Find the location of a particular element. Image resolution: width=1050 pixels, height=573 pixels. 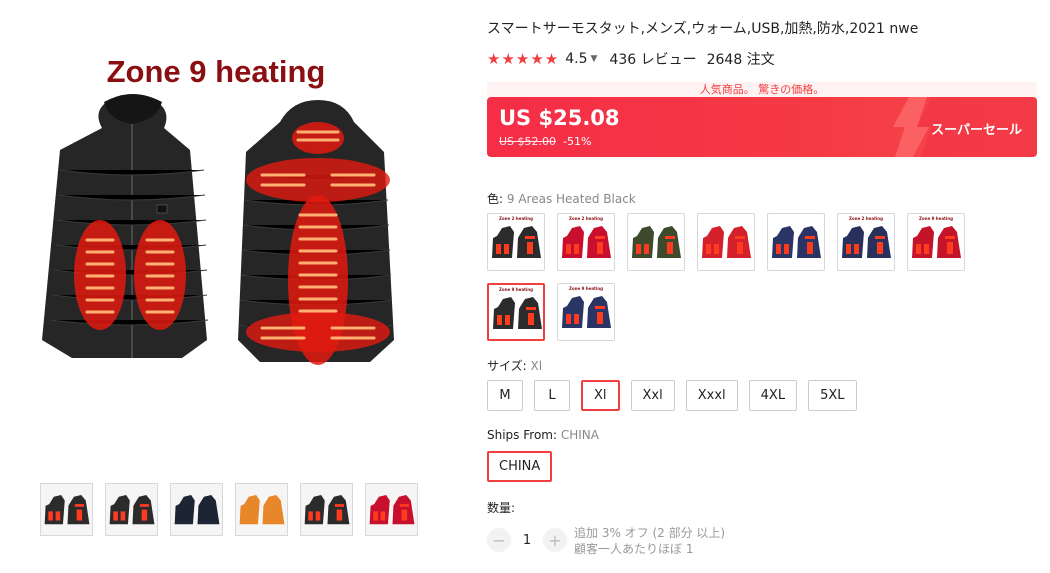

ships-from-label: Ships From: is located at coordinates (522, 435).